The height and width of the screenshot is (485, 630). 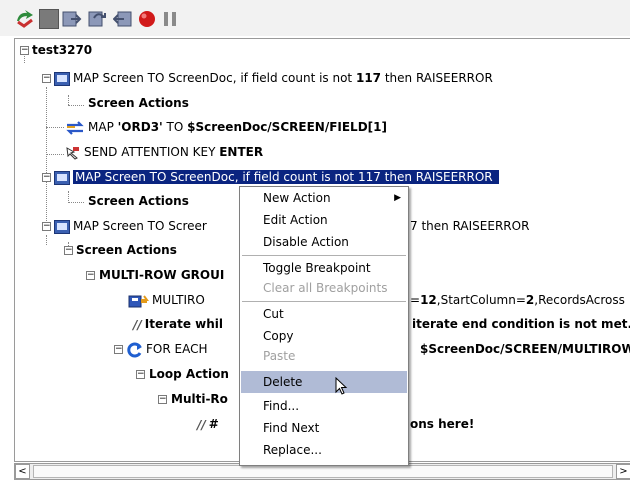 I want to click on menu-item-new-action: New Action ▶, so click(x=324, y=198).